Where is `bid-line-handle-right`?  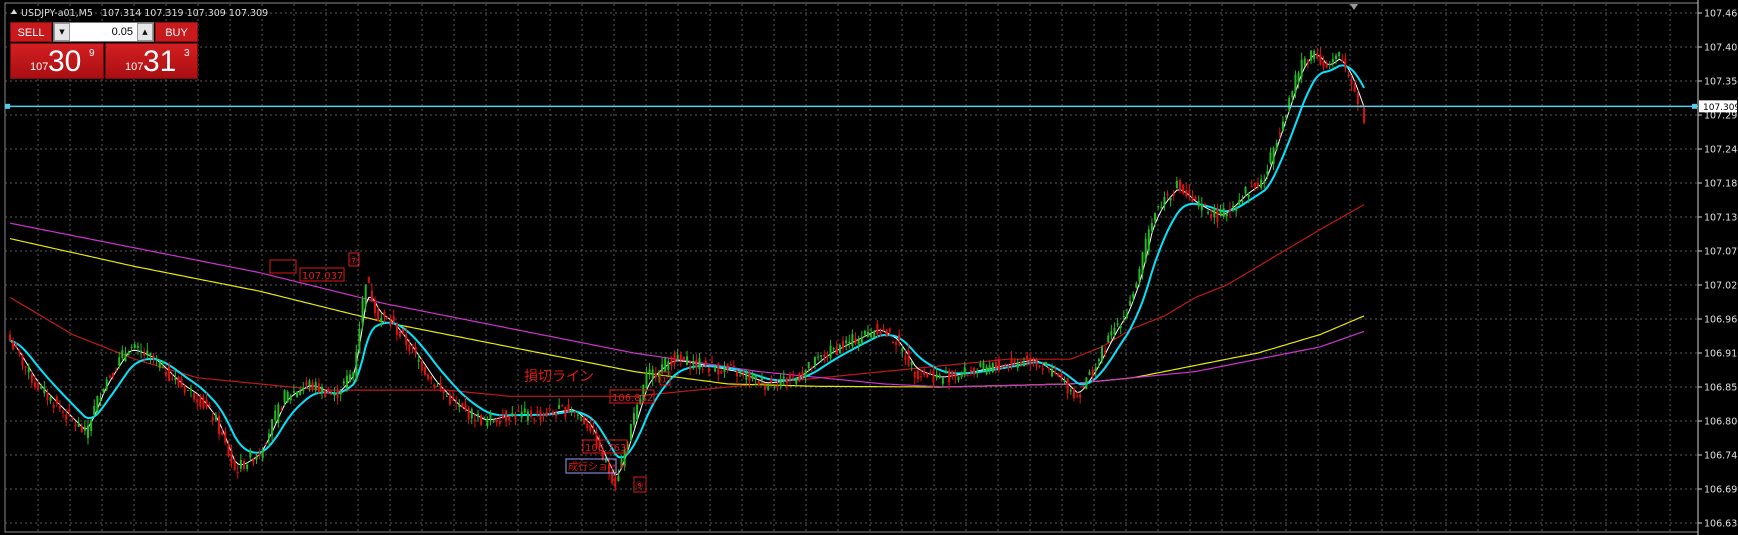 bid-line-handle-right is located at coordinates (1694, 106).